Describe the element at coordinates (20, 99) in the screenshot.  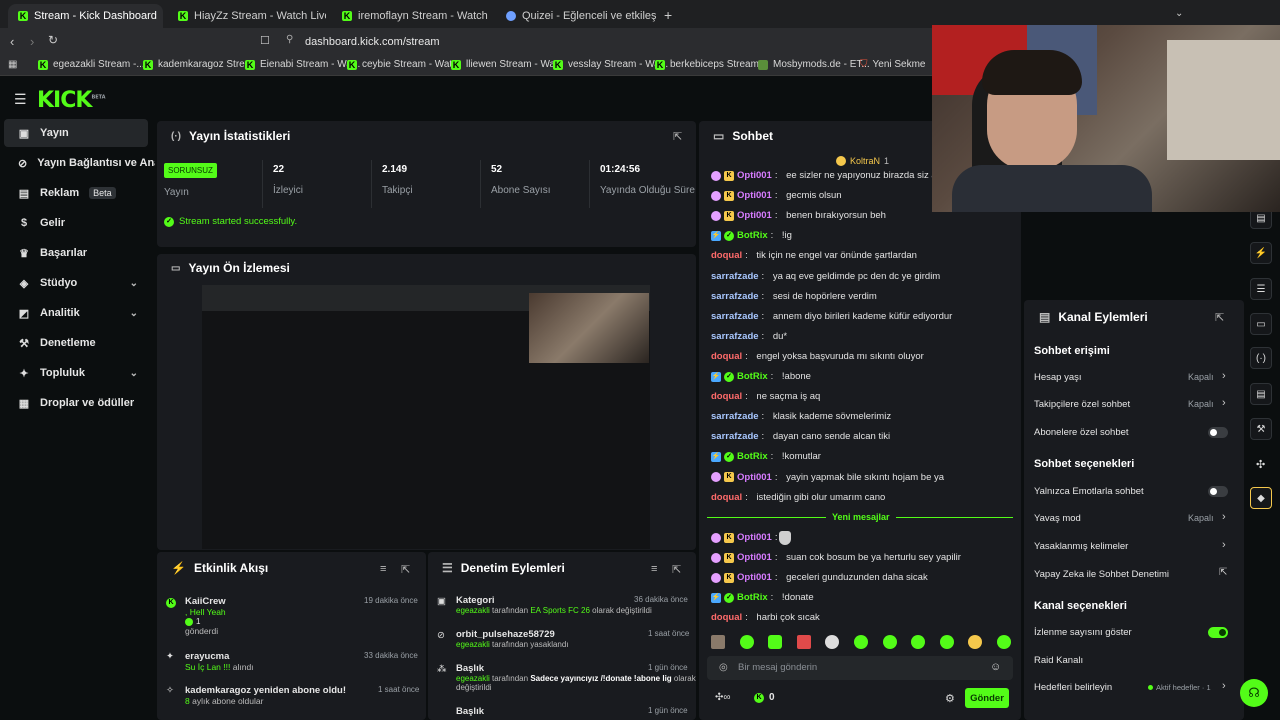
I see `menu-icon: ☰` at that location.